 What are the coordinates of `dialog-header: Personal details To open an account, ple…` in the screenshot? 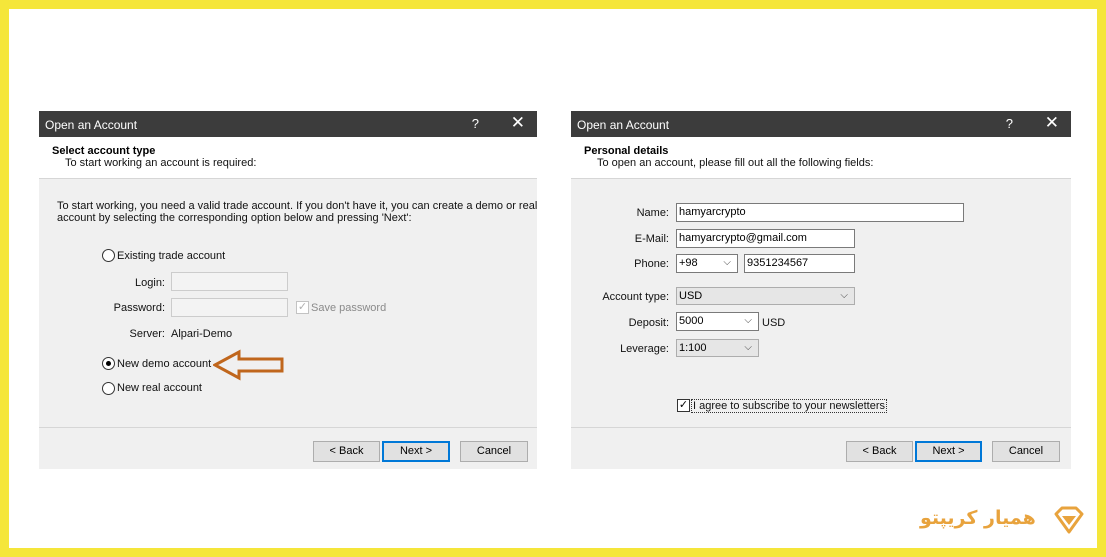 It's located at (821, 158).